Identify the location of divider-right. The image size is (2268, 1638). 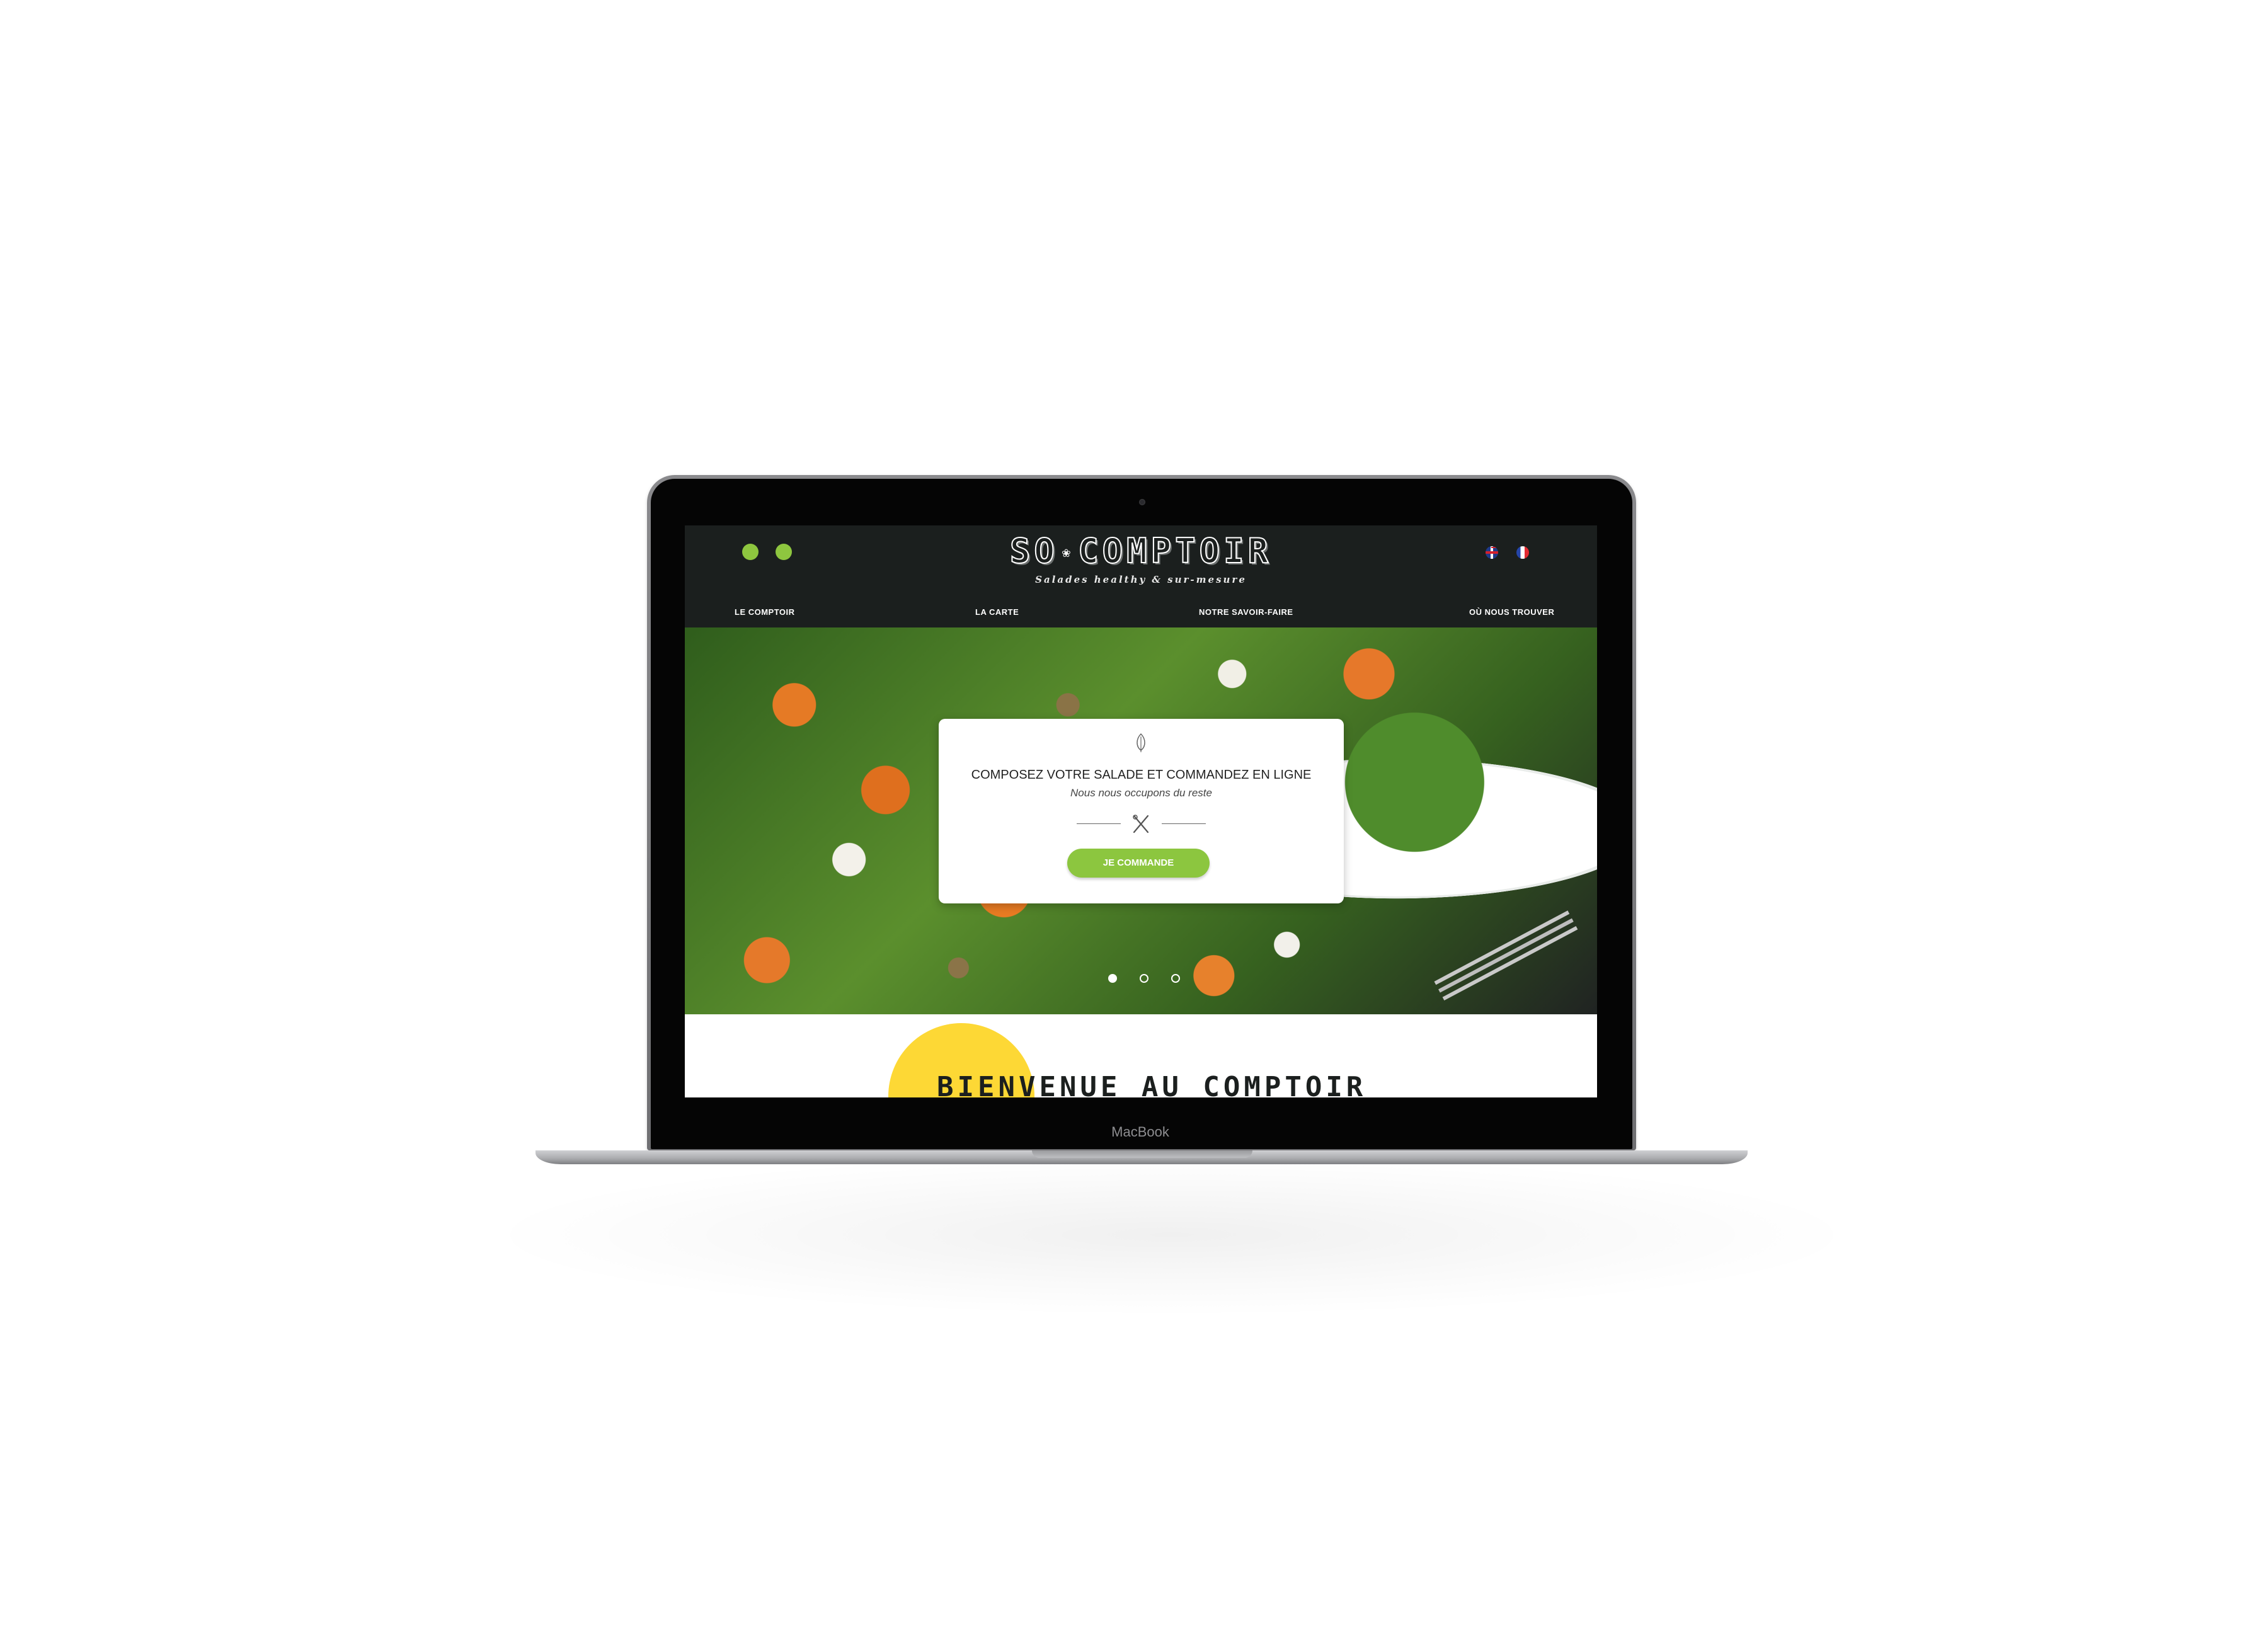
(1184, 823).